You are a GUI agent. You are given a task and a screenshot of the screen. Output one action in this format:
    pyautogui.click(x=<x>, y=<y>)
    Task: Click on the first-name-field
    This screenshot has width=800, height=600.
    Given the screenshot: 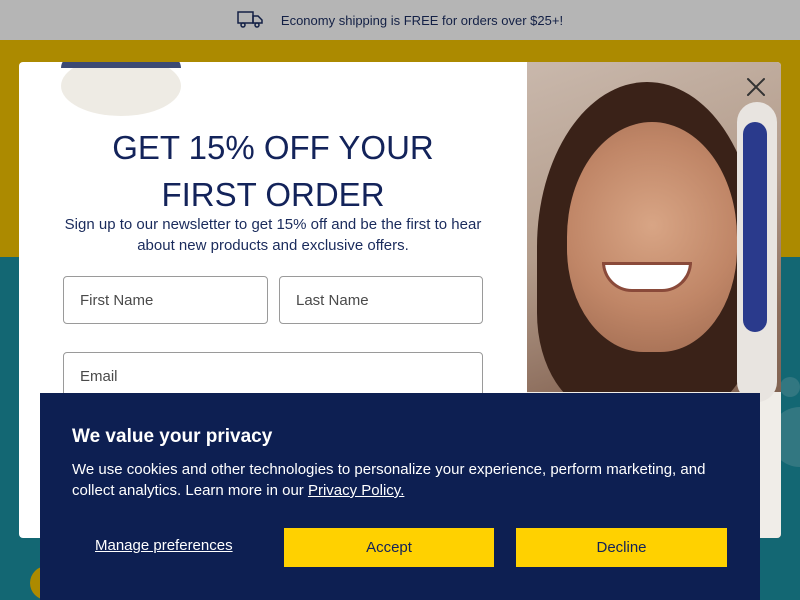 What is the action you would take?
    pyautogui.click(x=165, y=300)
    